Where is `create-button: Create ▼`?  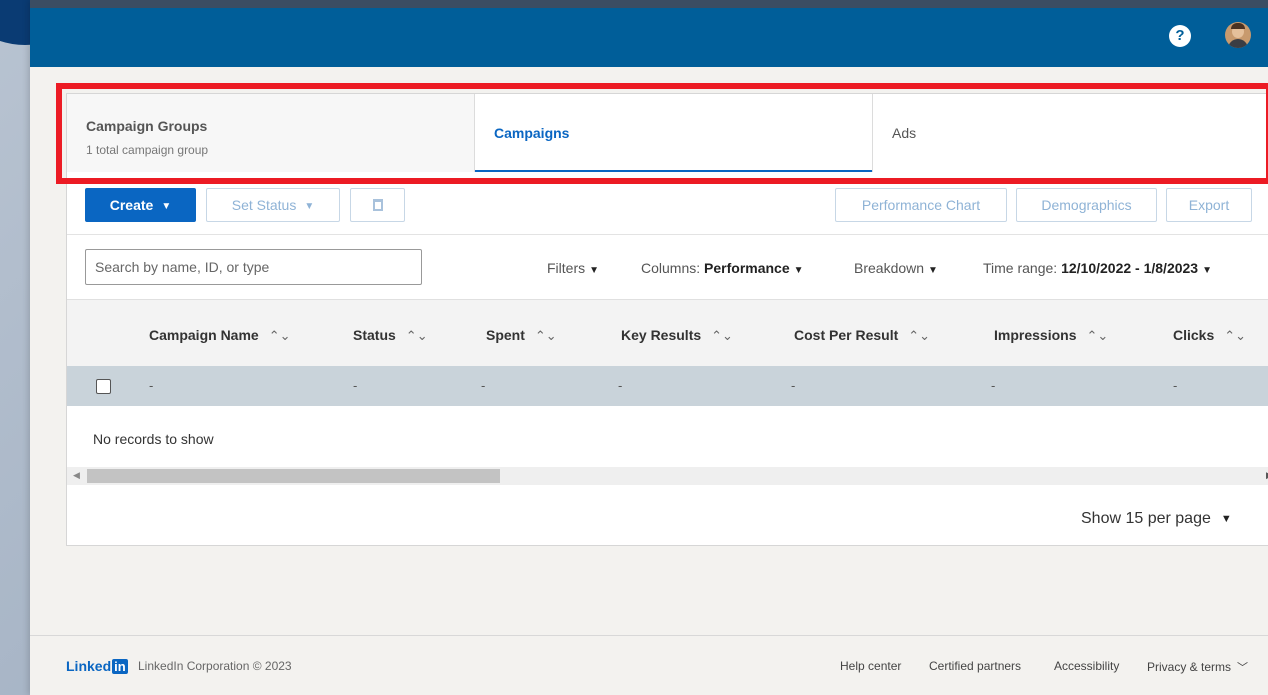 create-button: Create ▼ is located at coordinates (140, 205).